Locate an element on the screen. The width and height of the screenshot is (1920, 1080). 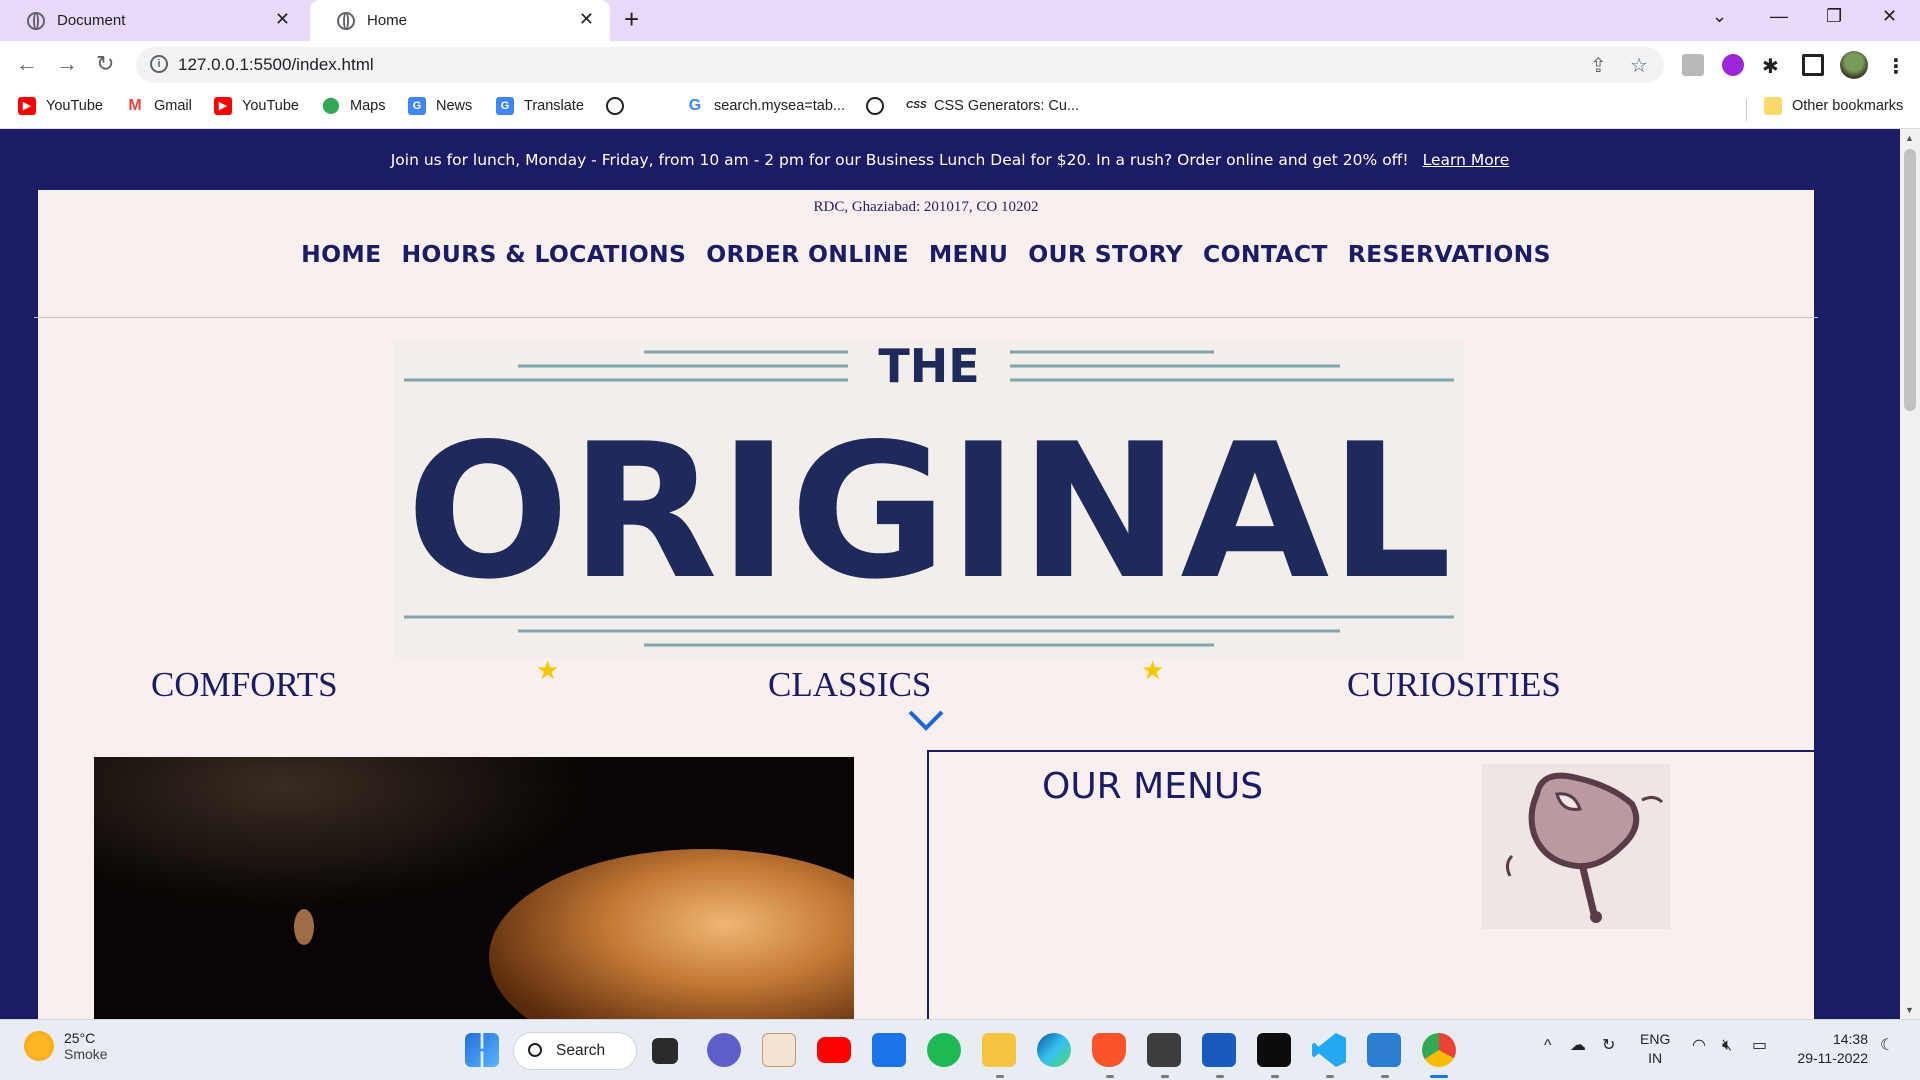
paint-icon is located at coordinates (779, 1050).